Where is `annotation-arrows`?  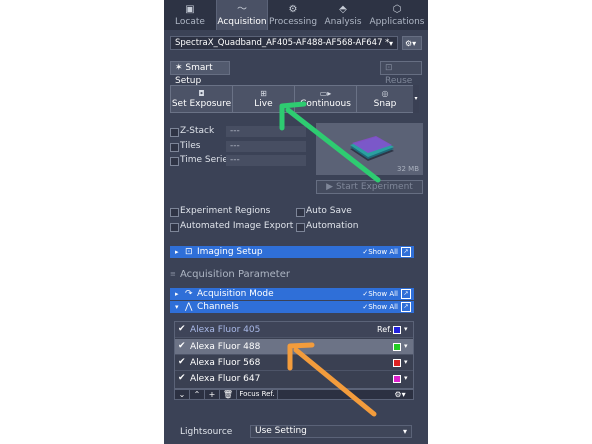 annotation-arrows is located at coordinates (330, 259).